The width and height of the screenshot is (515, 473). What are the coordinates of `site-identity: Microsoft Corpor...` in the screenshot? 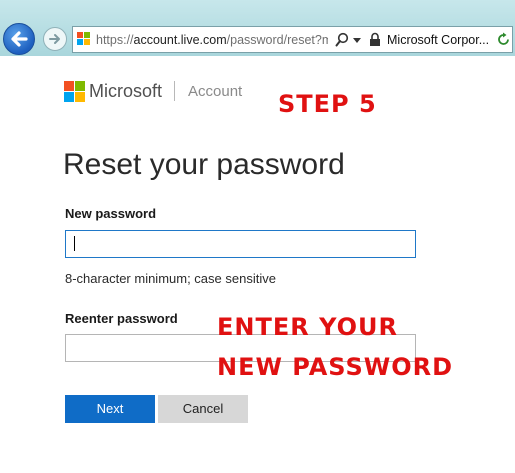 It's located at (440, 40).